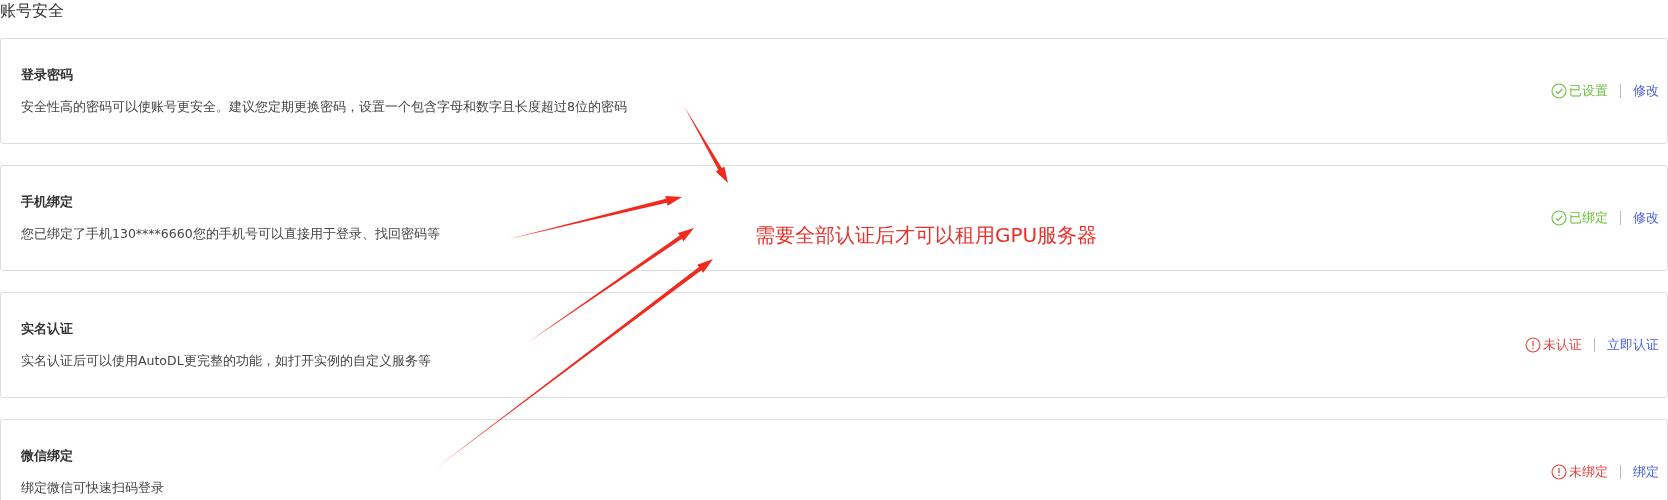 The image size is (1668, 500). What do you see at coordinates (47, 202) in the screenshot?
I see `card-title: 手机绑定` at bounding box center [47, 202].